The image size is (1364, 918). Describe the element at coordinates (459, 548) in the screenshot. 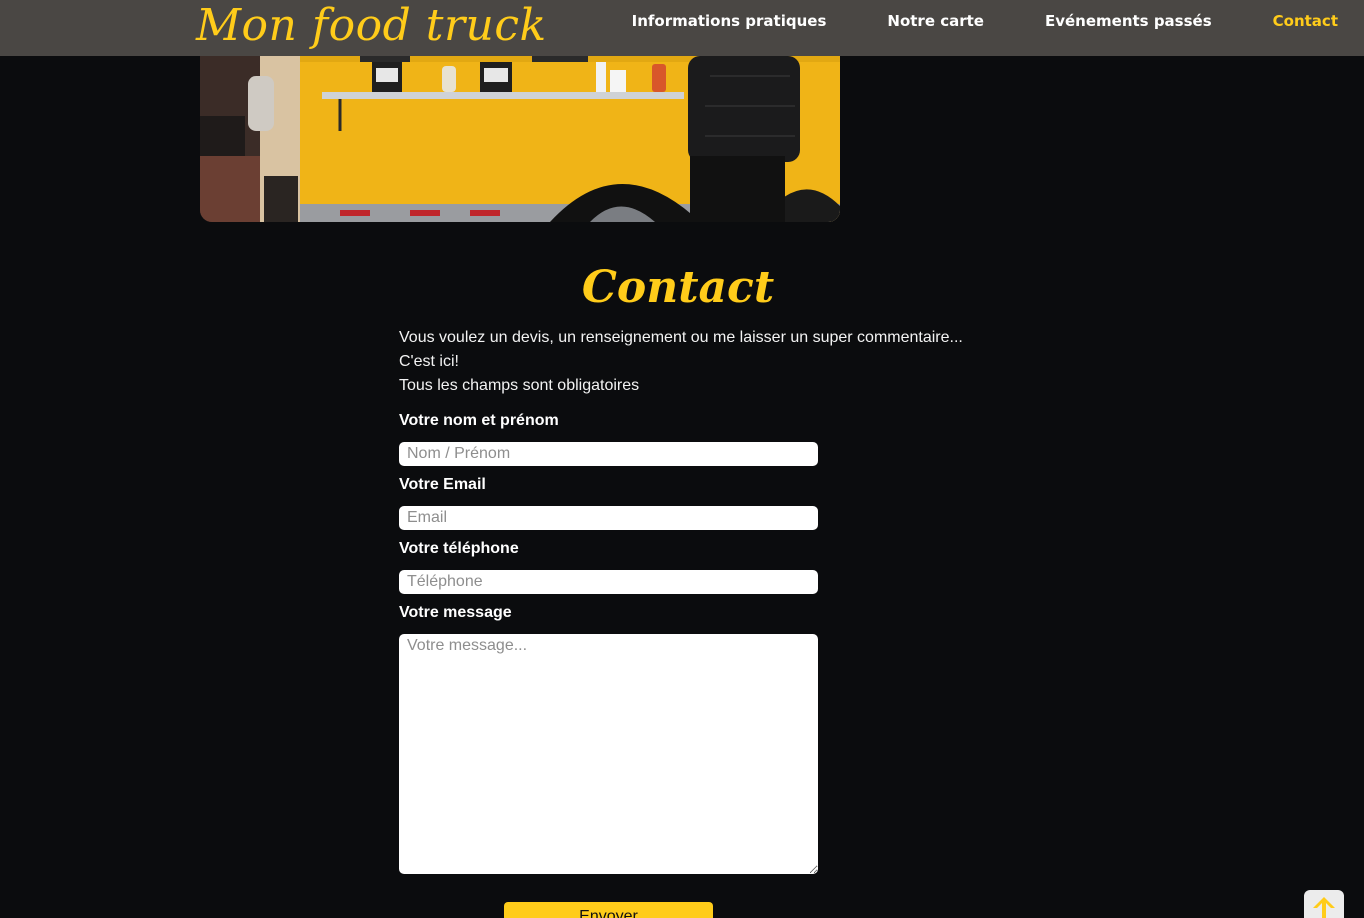

I see `phone-label: Votre téléphone` at that location.